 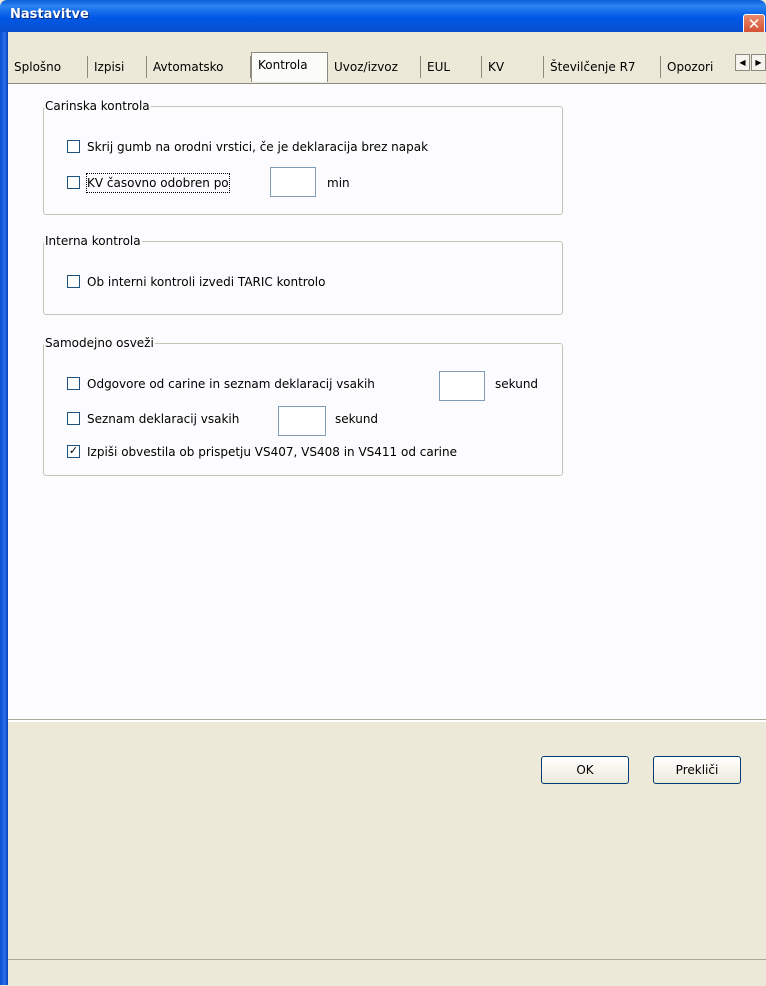 I want to click on tab-scroll-arrows: ◀ ▶, so click(x=750, y=63).